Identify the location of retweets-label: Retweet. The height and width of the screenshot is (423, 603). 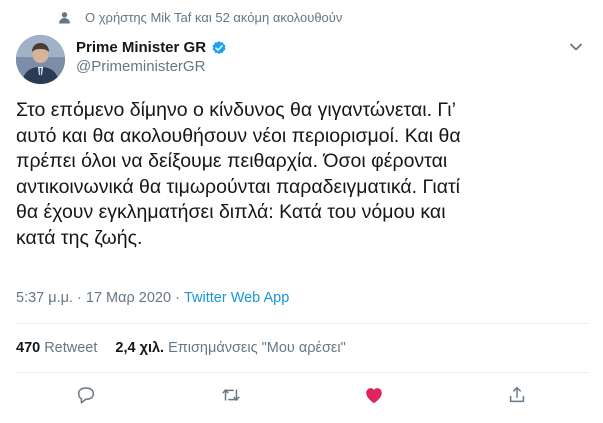
(71, 348).